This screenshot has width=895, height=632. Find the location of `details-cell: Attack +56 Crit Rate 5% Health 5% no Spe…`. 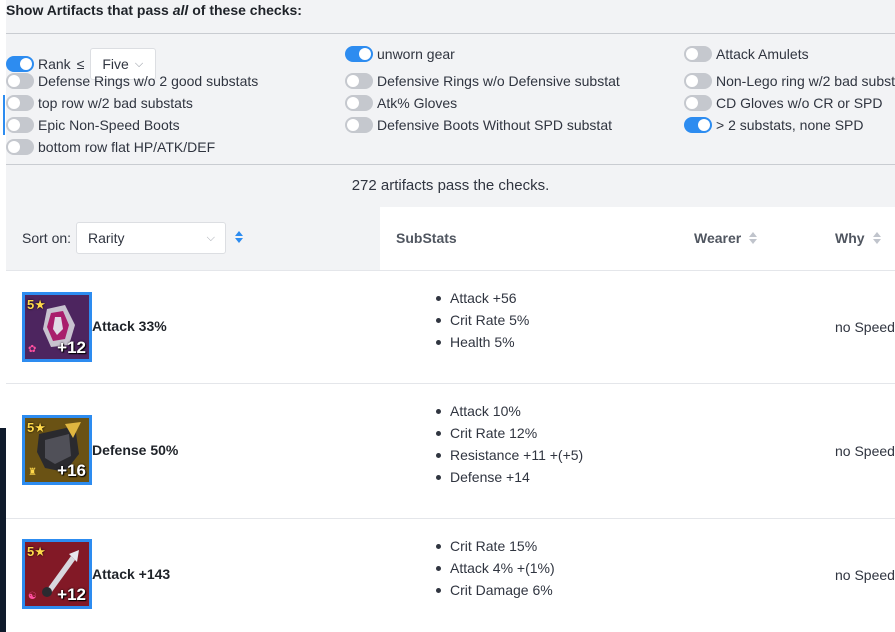

details-cell: Attack +56 Crit Rate 5% Health 5% no Spe… is located at coordinates (637, 327).